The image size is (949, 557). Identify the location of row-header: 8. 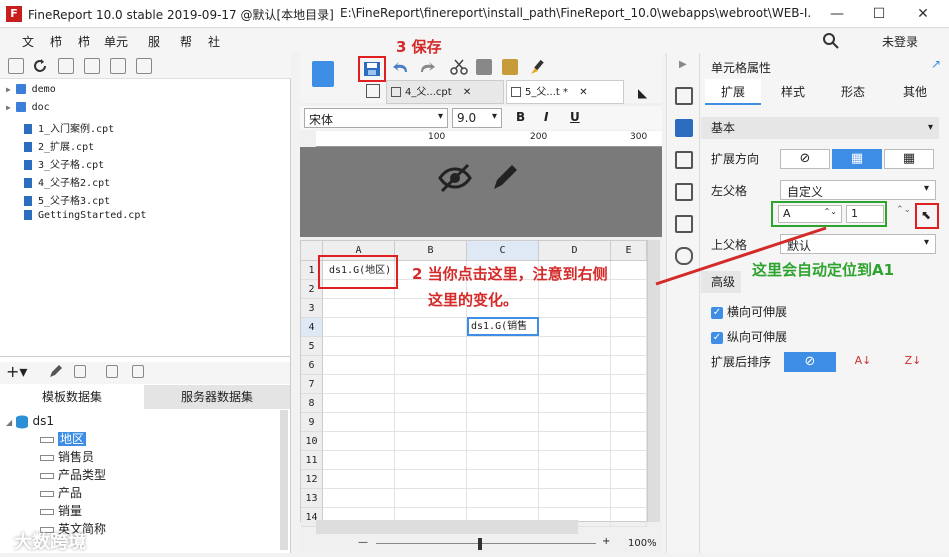
(312, 403).